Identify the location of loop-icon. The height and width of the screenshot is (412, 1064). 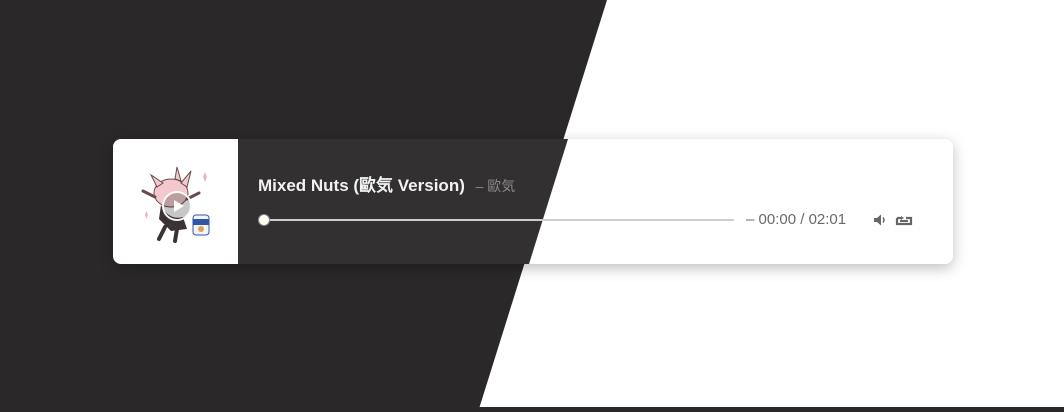
(904, 220).